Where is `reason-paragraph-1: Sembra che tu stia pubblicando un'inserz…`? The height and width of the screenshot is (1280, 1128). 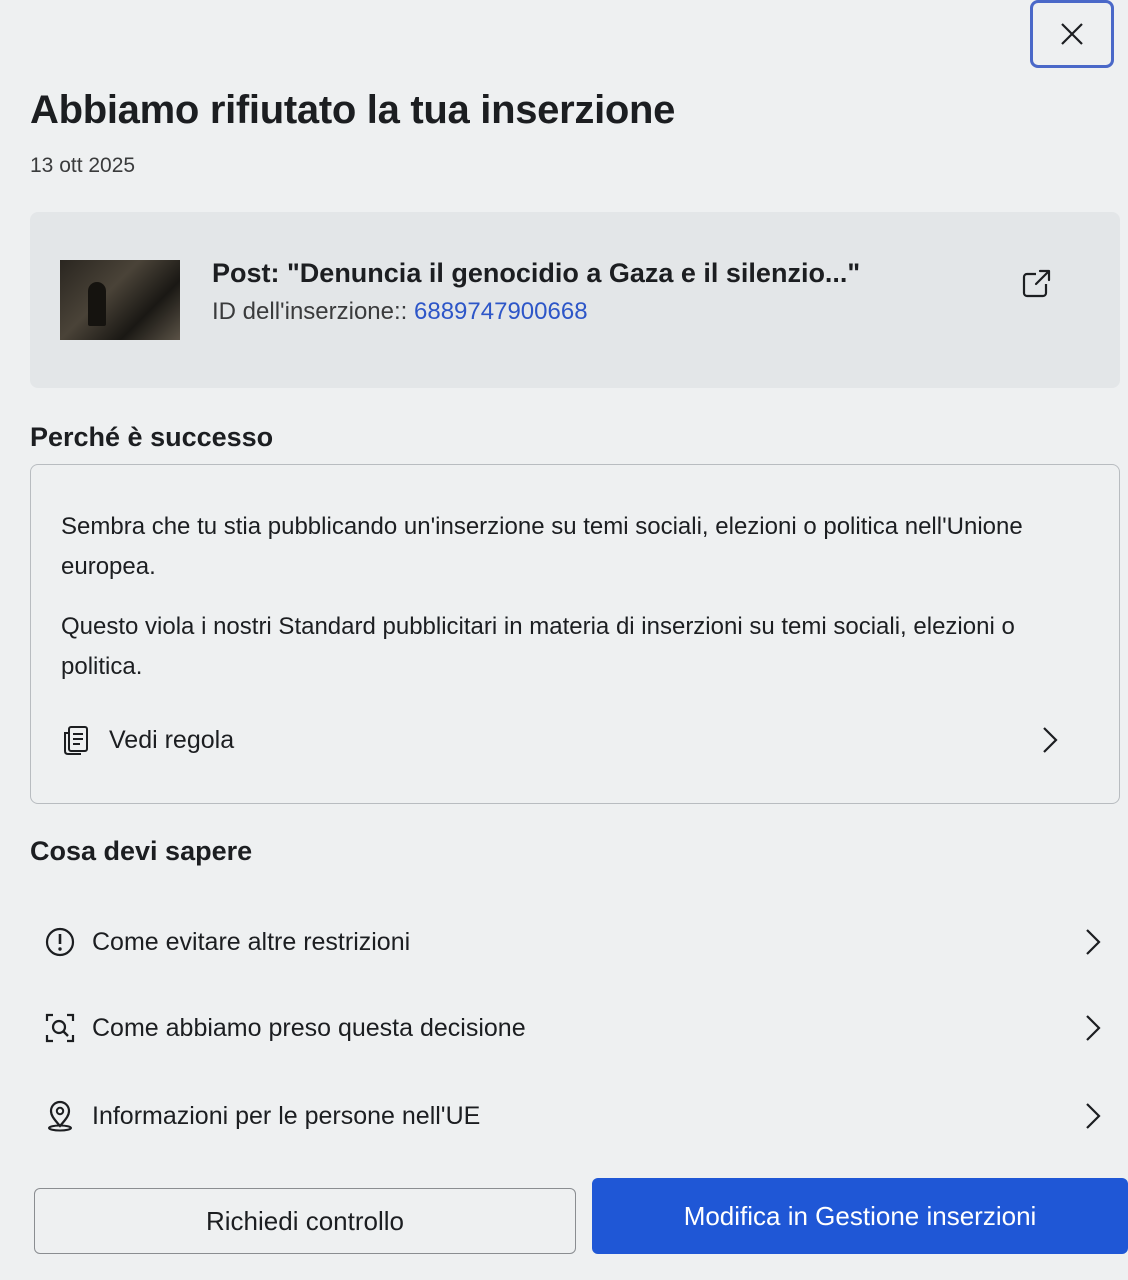 reason-paragraph-1: Sembra che tu stia pubblicando un'inserz… is located at coordinates (542, 546).